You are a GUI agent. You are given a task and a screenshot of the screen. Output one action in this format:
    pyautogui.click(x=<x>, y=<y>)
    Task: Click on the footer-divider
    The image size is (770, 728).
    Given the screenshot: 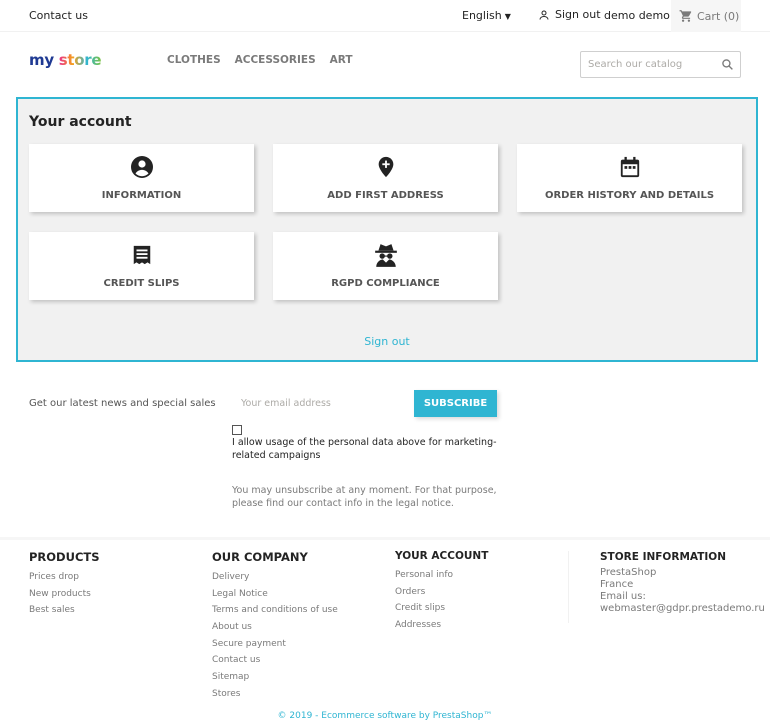 What is the action you would take?
    pyautogui.click(x=385, y=538)
    